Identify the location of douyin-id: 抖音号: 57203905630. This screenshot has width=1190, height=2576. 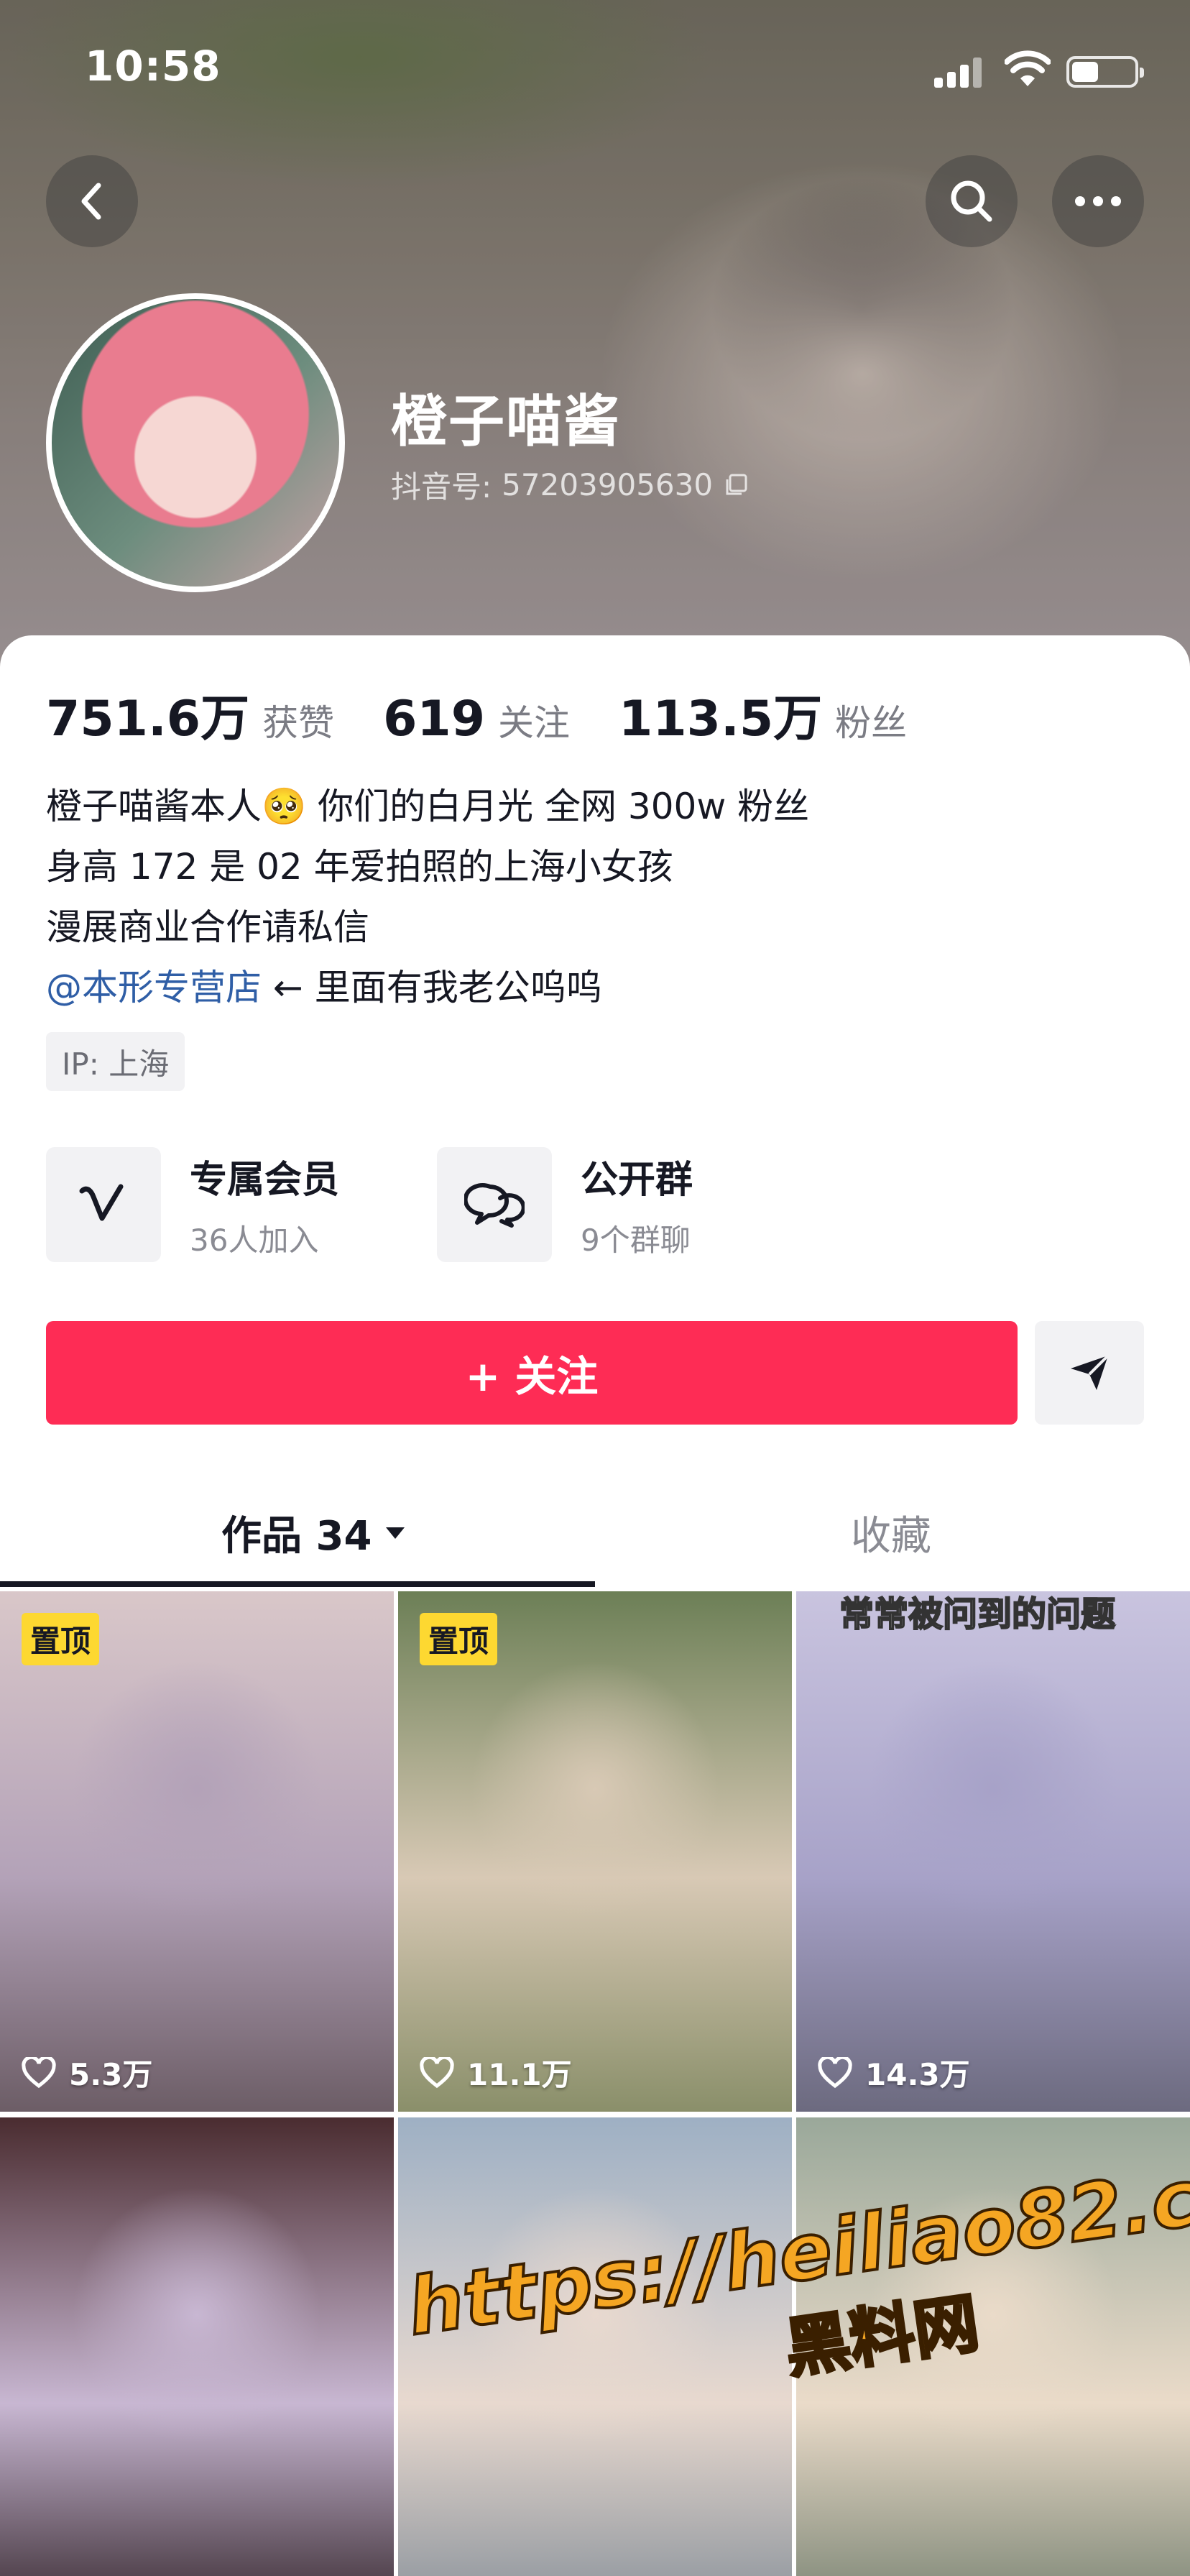
(570, 485).